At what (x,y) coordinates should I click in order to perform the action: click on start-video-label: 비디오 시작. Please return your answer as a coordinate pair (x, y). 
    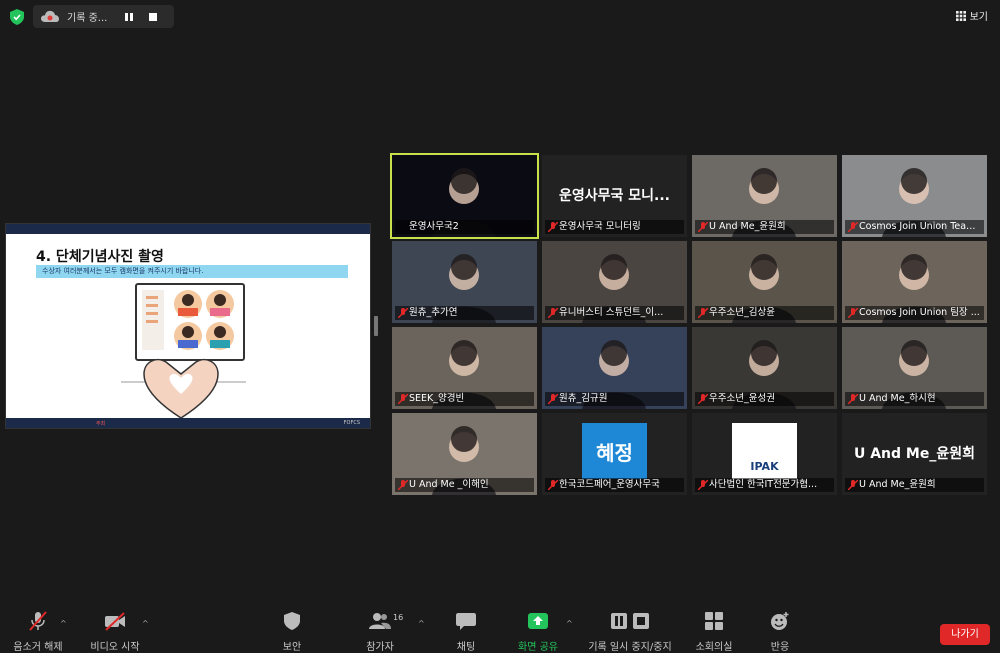
    Looking at the image, I should click on (115, 645).